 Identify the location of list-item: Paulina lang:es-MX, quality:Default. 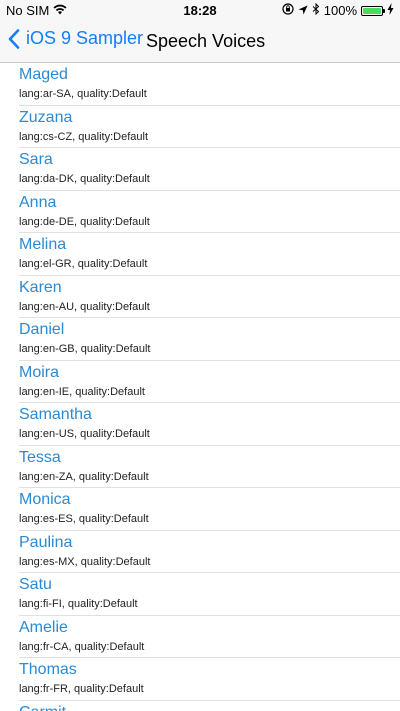
(200, 552).